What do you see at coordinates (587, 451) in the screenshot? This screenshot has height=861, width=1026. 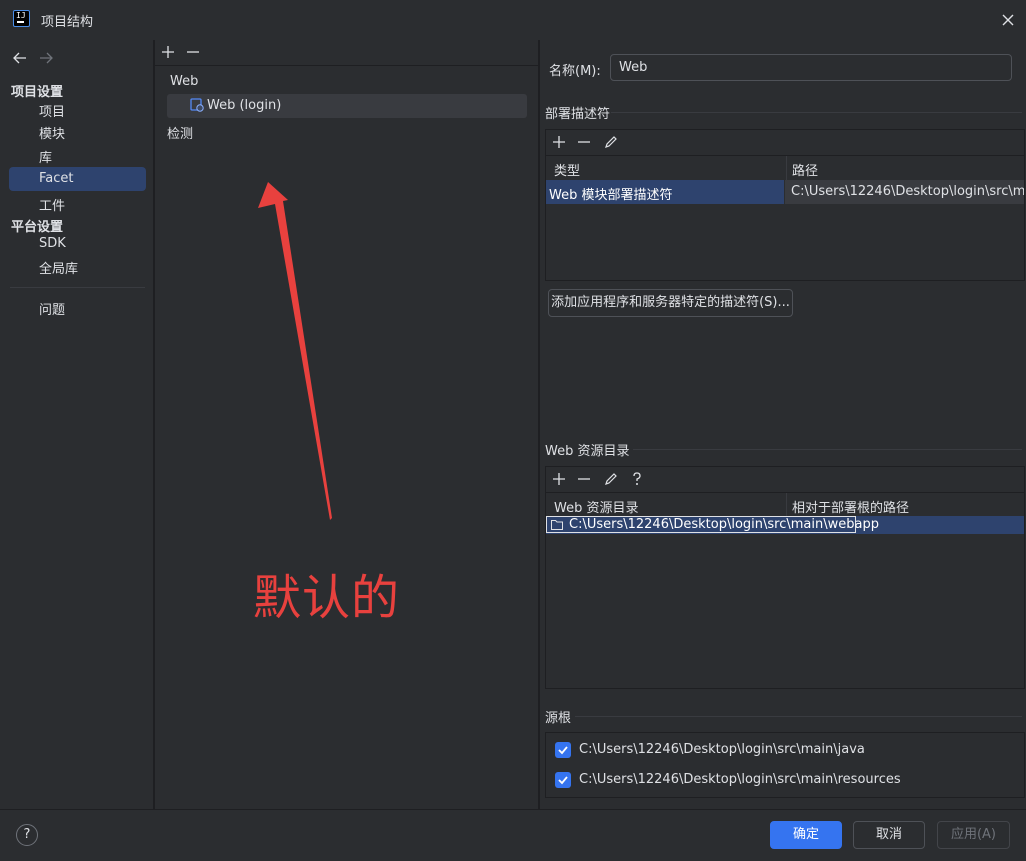 I see `web-resource-dirs-title: Web 资源目录` at bounding box center [587, 451].